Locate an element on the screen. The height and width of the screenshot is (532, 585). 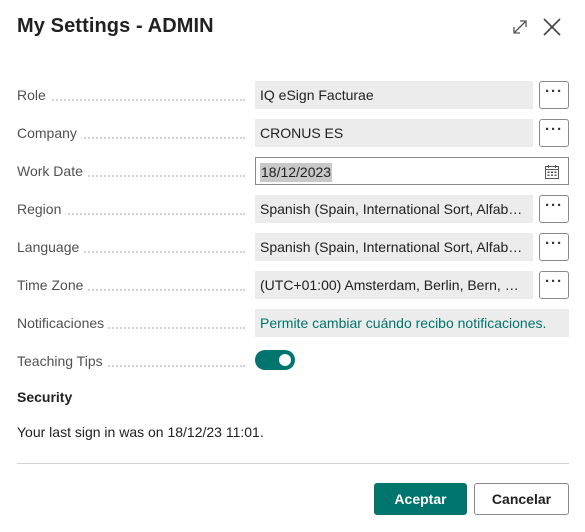
close-icon is located at coordinates (552, 27).